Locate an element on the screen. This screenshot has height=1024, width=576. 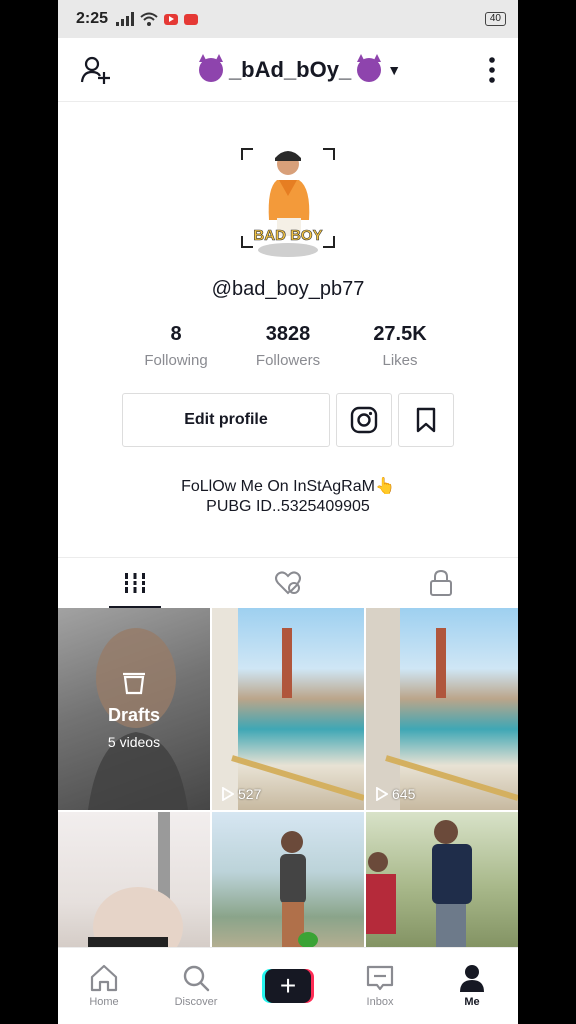
bio-line: PUBG ID..5325409905 is located at coordinates (288, 506).